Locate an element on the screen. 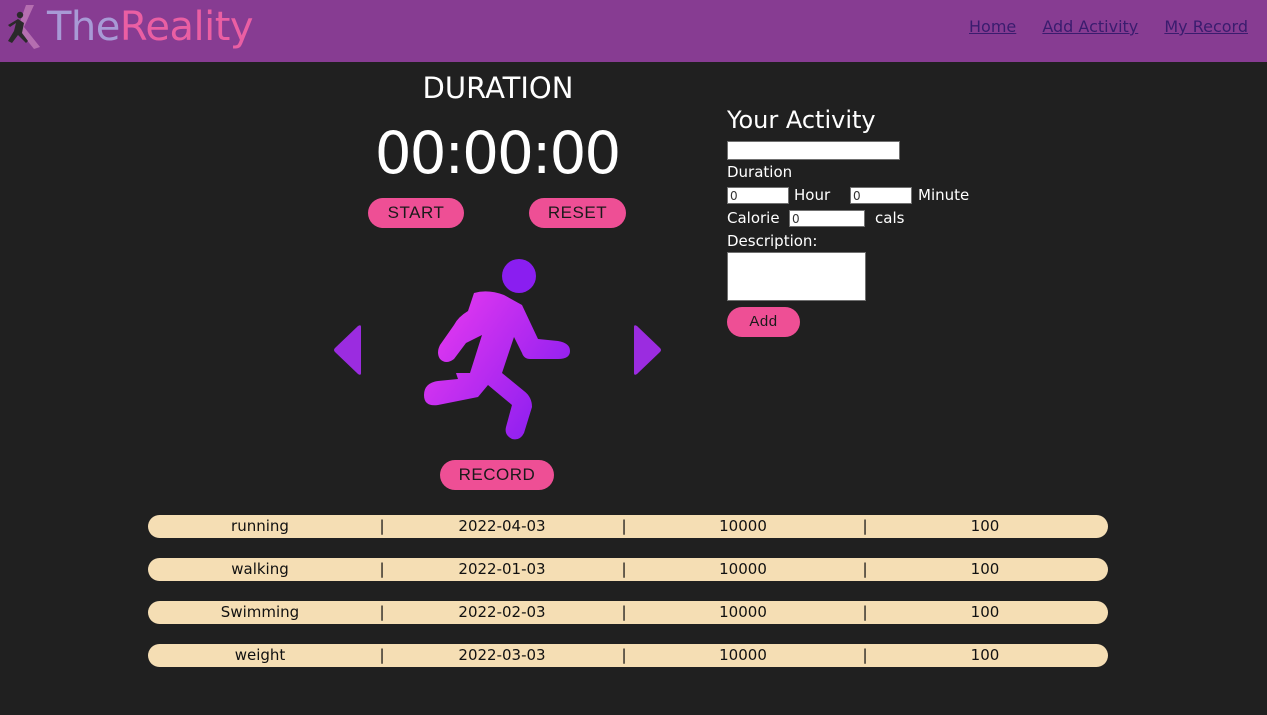  running-person-icon is located at coordinates (497, 349).